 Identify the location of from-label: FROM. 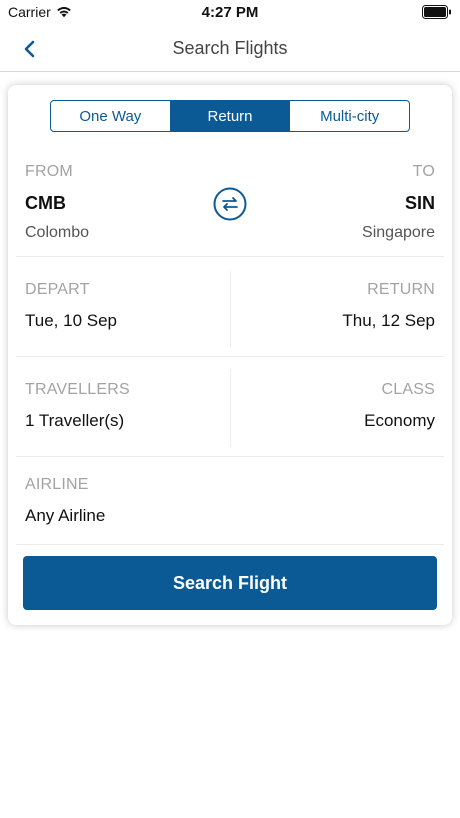
(49, 171).